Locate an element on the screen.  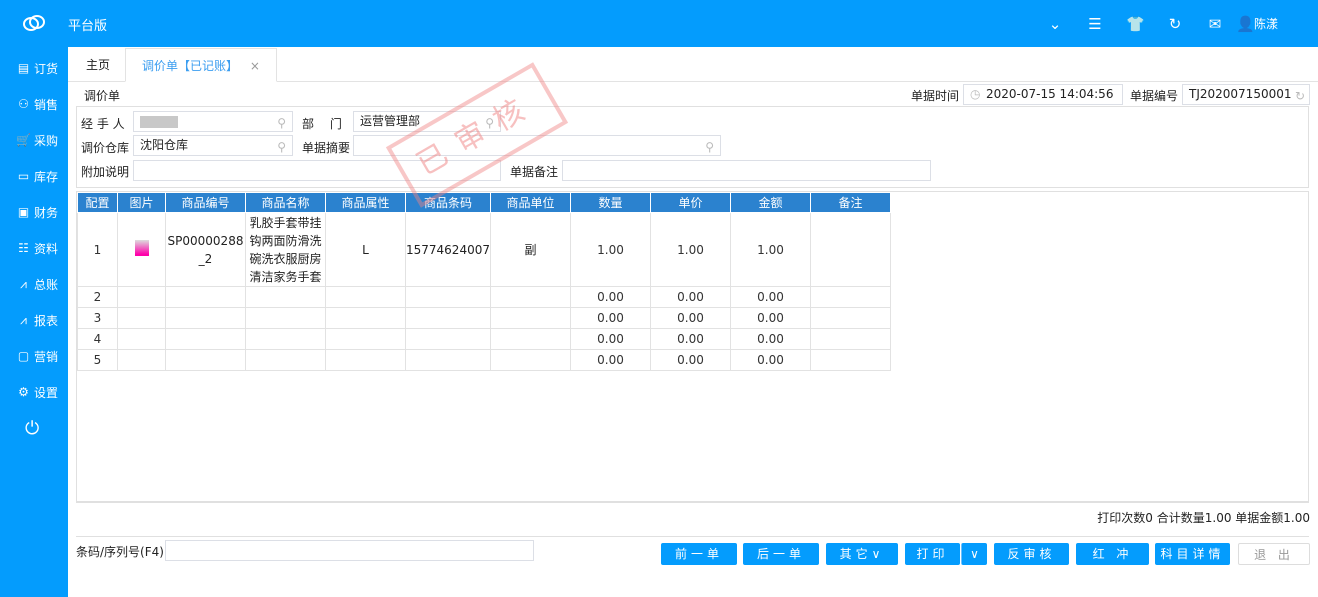
table-cell: 15774624007 is located at coordinates (448, 249).